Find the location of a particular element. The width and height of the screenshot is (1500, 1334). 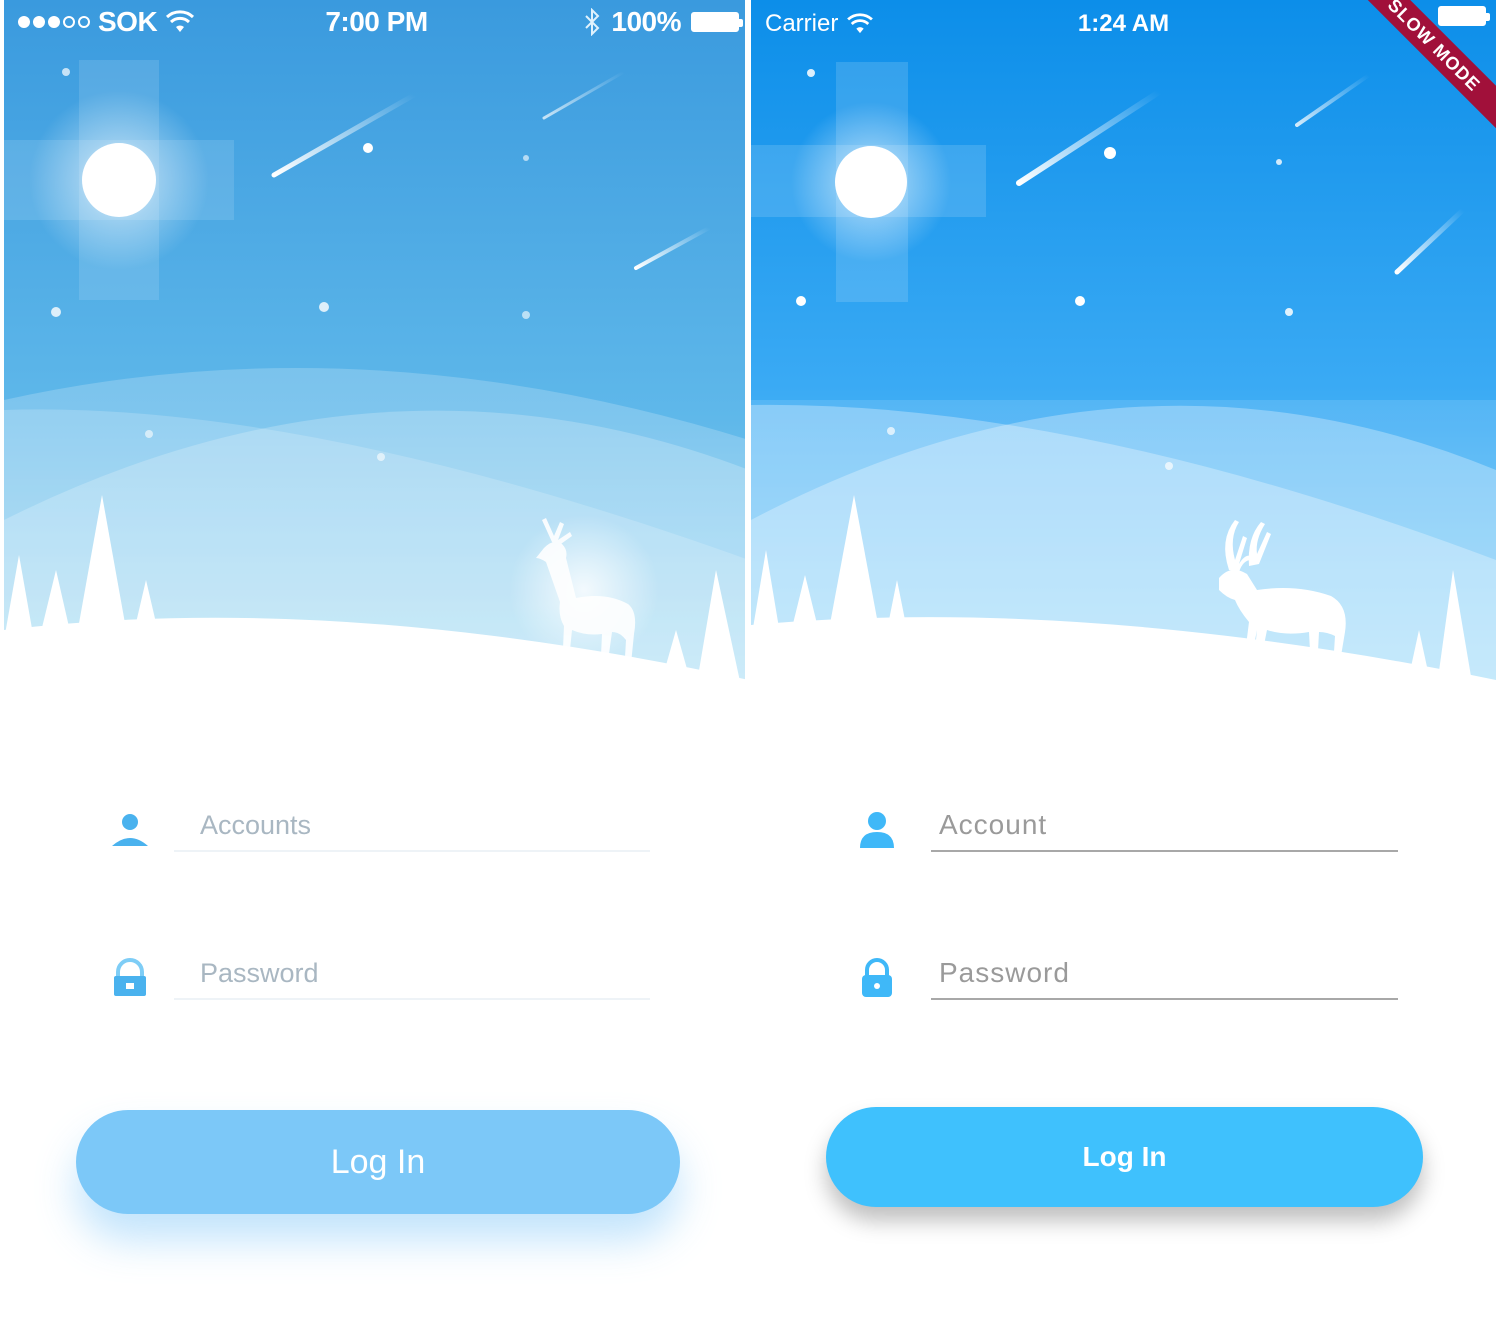

battery-percent: 100% is located at coordinates (646, 21).